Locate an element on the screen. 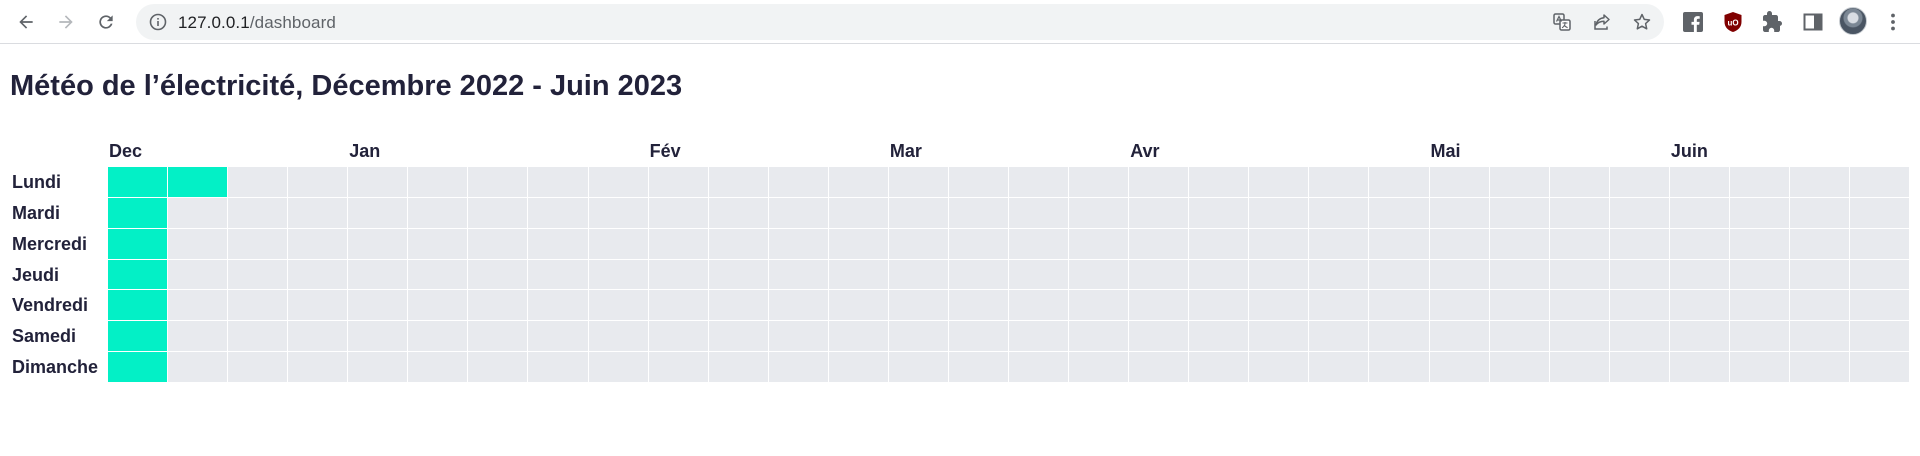 Image resolution: width=1920 pixels, height=456 pixels. profile-avatar is located at coordinates (1853, 21).